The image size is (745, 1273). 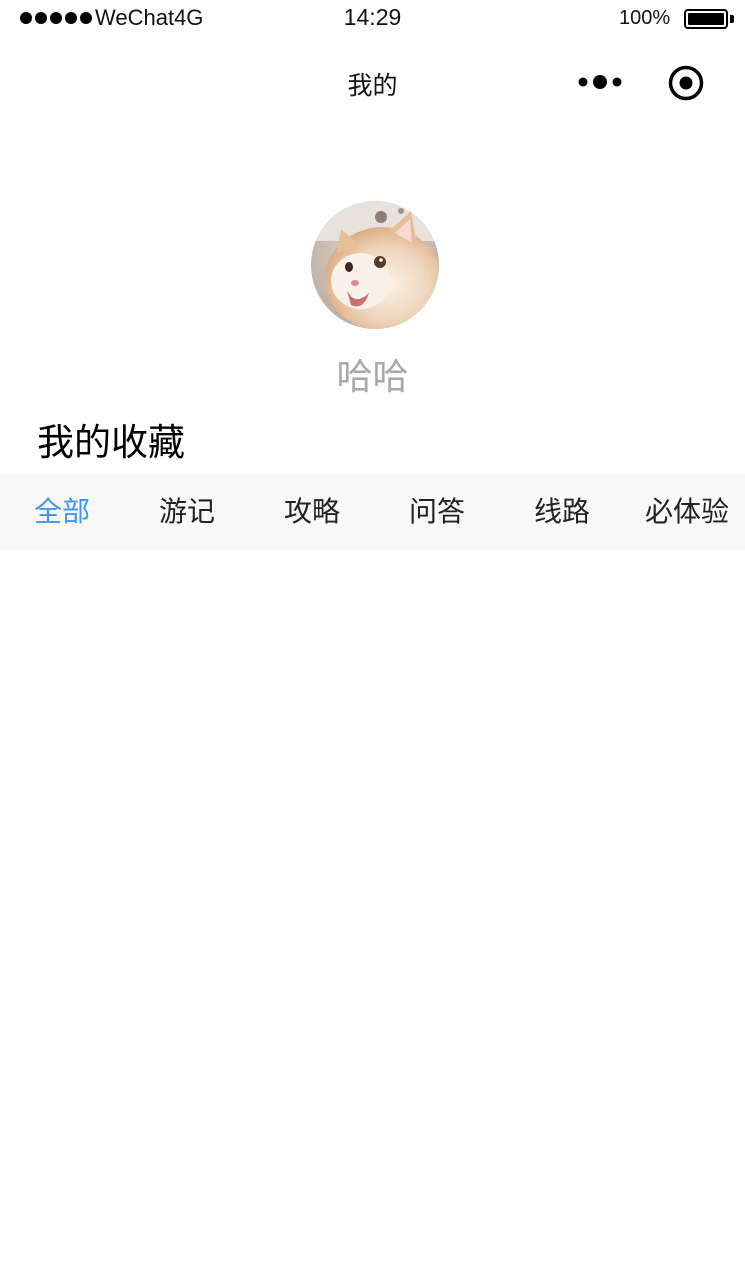 What do you see at coordinates (645, 18) in the screenshot?
I see `battery-percent: 100%` at bounding box center [645, 18].